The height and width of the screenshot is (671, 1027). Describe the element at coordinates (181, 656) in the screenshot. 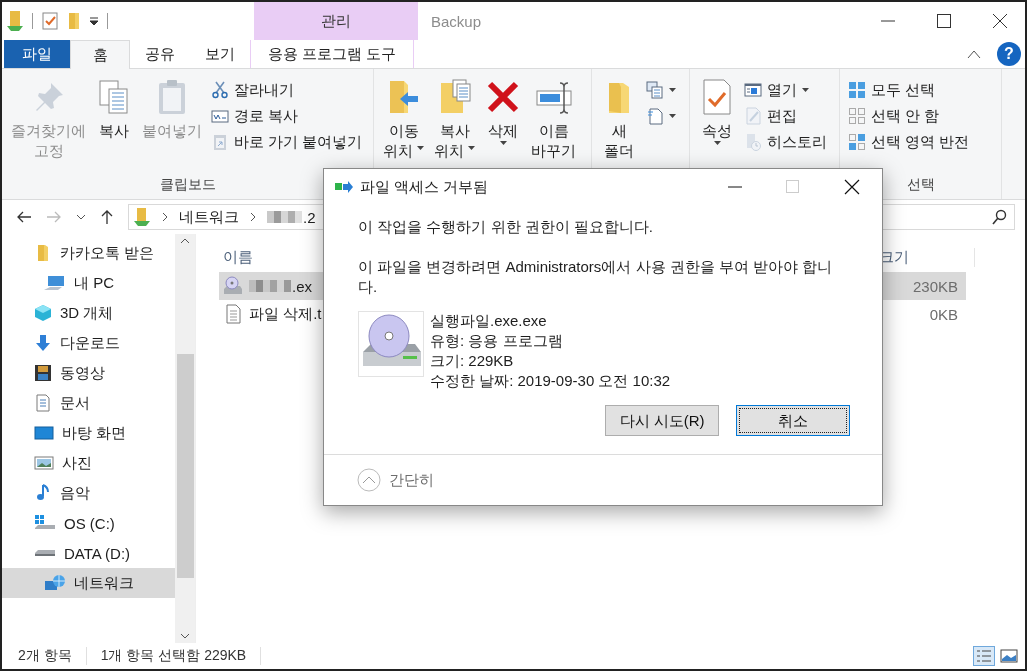

I see `status-text: 1개 항목 선택함 229KB` at that location.